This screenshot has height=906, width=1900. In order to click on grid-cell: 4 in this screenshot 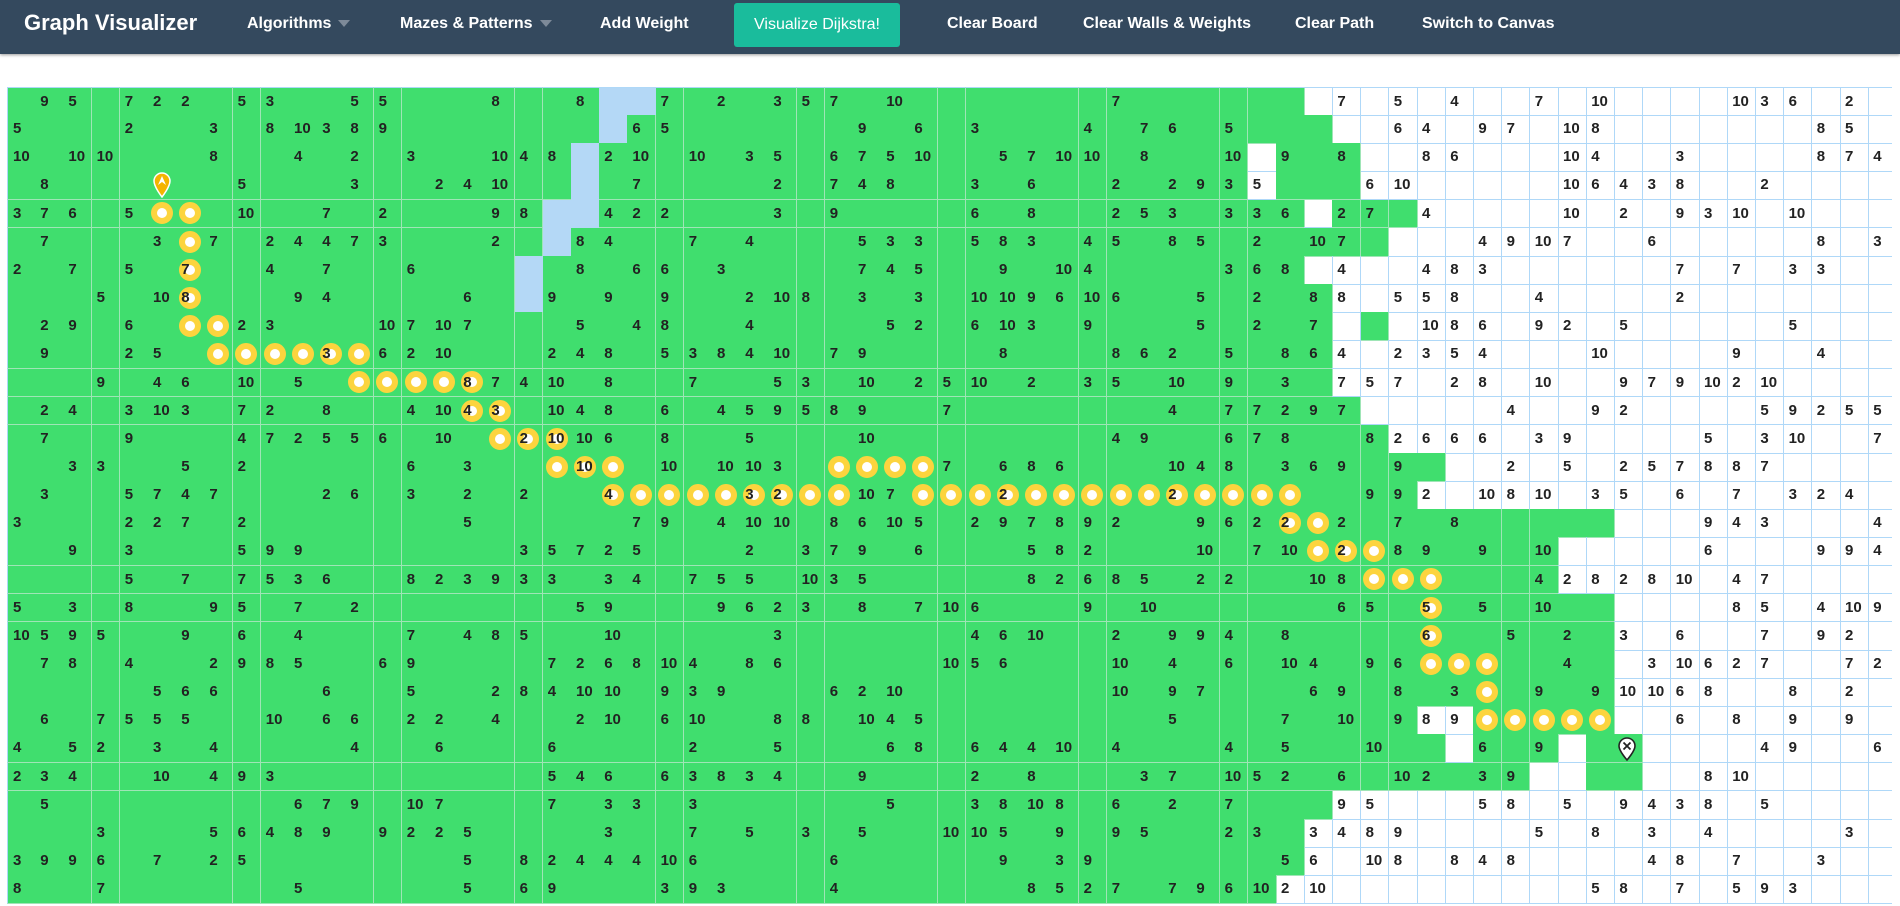, I will do `click(1880, 523)`.